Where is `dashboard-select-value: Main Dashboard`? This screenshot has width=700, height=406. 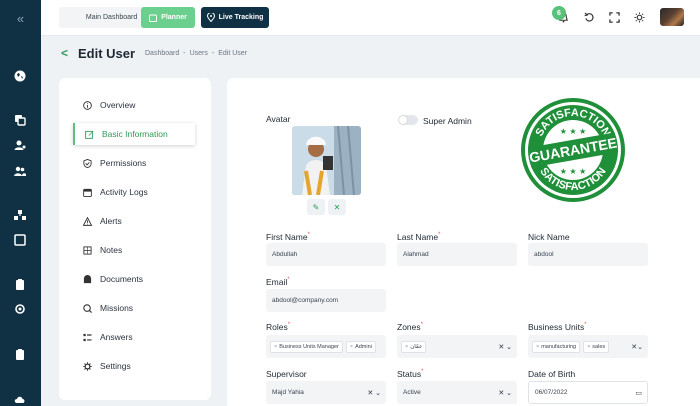 dashboard-select-value: Main Dashboard is located at coordinates (111, 17).